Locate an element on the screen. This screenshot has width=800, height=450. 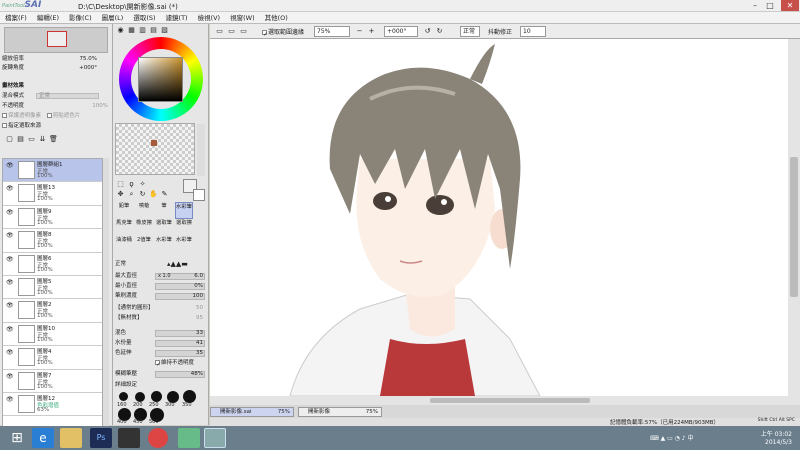
secondary-color-swatch is located at coordinates (199, 195).